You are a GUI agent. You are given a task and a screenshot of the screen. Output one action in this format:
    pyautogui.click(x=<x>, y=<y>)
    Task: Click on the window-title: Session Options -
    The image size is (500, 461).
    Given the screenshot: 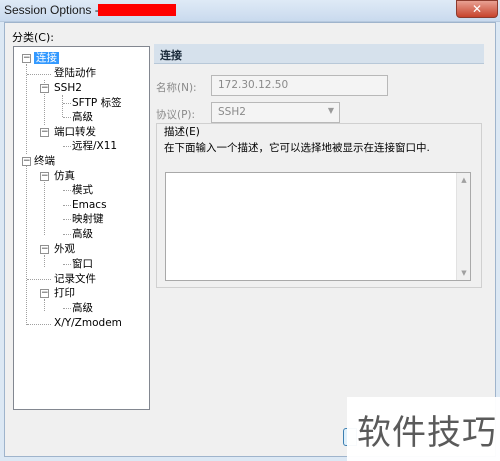 What is the action you would take?
    pyautogui.click(x=51, y=10)
    